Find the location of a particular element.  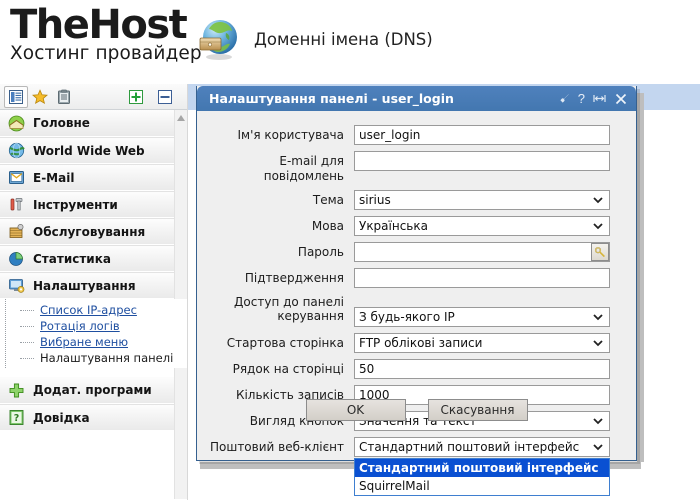

logo: TheHost Хостинг провайдер is located at coordinates (106, 34).